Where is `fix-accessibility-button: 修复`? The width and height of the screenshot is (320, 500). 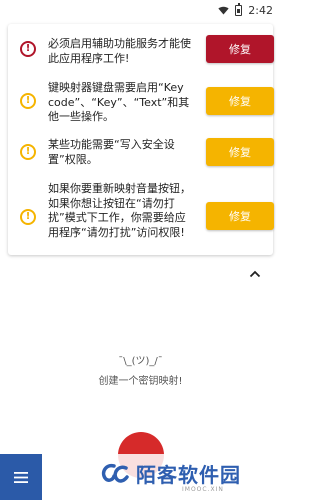 fix-accessibility-button: 修复 is located at coordinates (240, 49).